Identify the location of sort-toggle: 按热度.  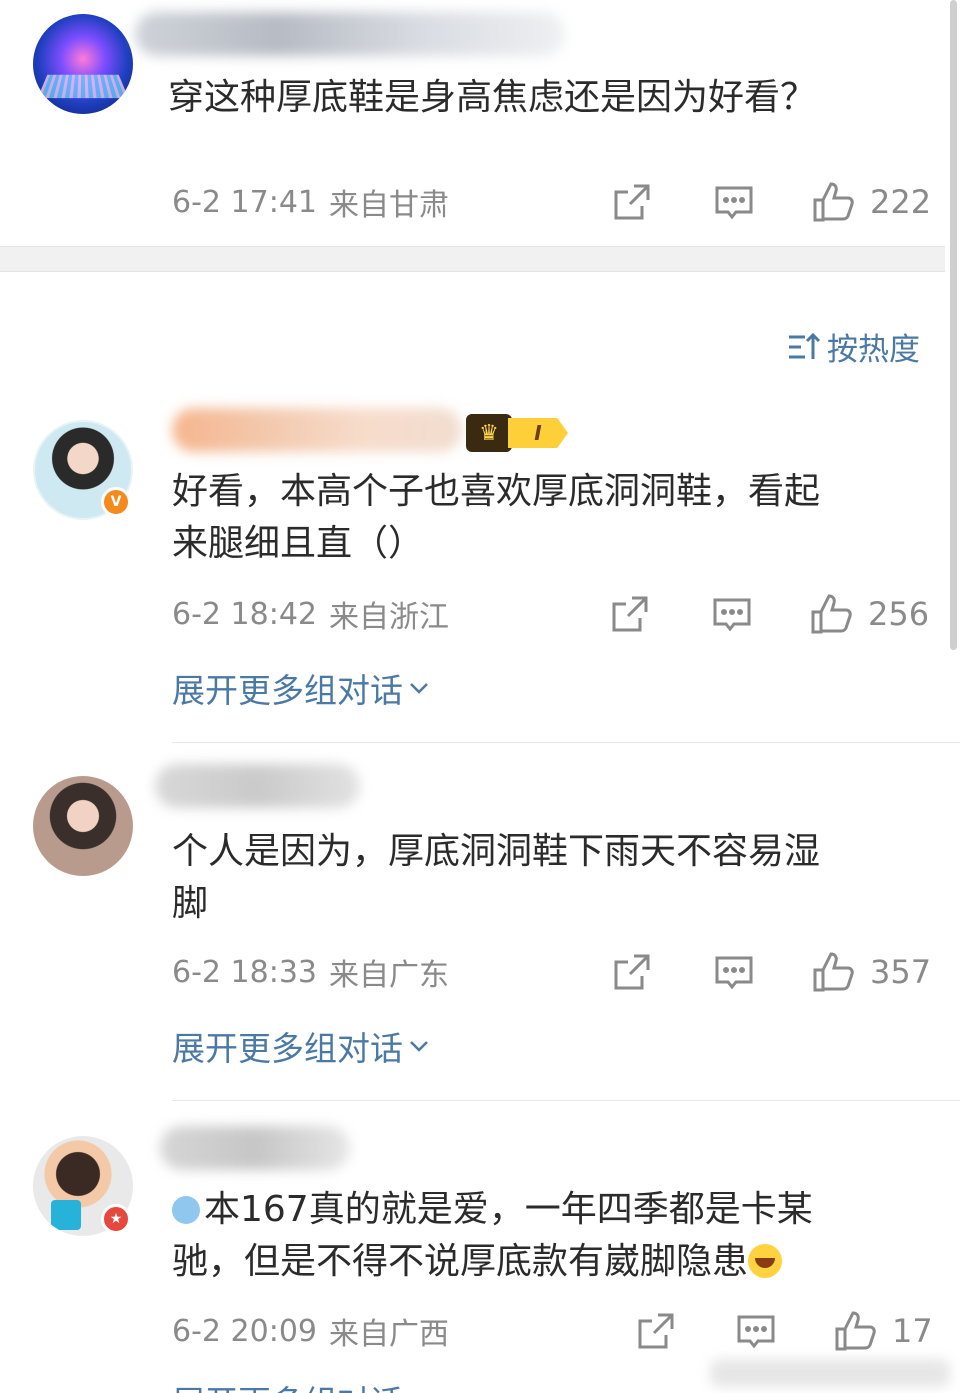
(853, 346).